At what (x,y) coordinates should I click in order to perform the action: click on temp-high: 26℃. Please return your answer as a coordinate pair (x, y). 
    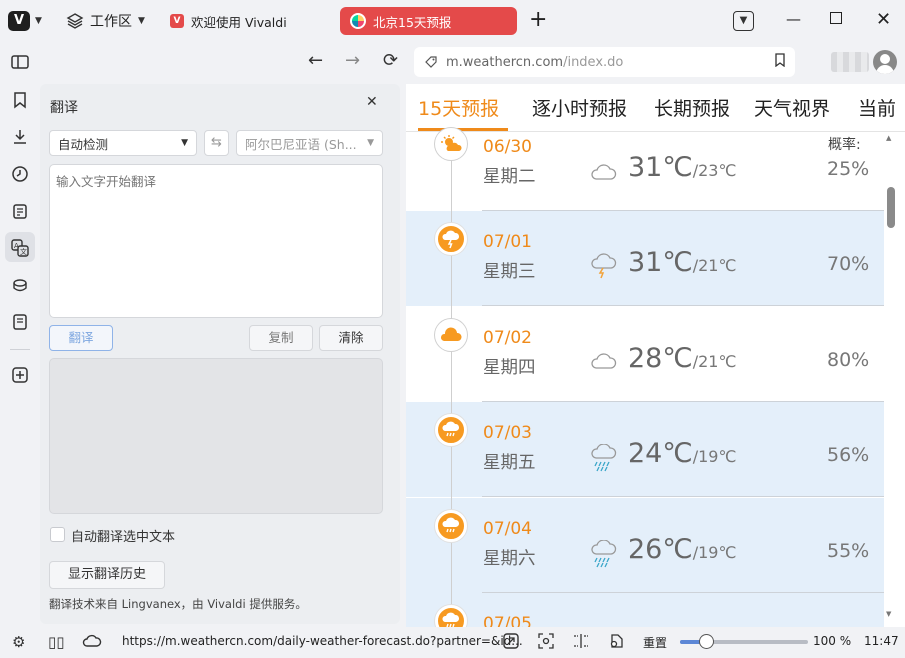
    Looking at the image, I should click on (660, 549).